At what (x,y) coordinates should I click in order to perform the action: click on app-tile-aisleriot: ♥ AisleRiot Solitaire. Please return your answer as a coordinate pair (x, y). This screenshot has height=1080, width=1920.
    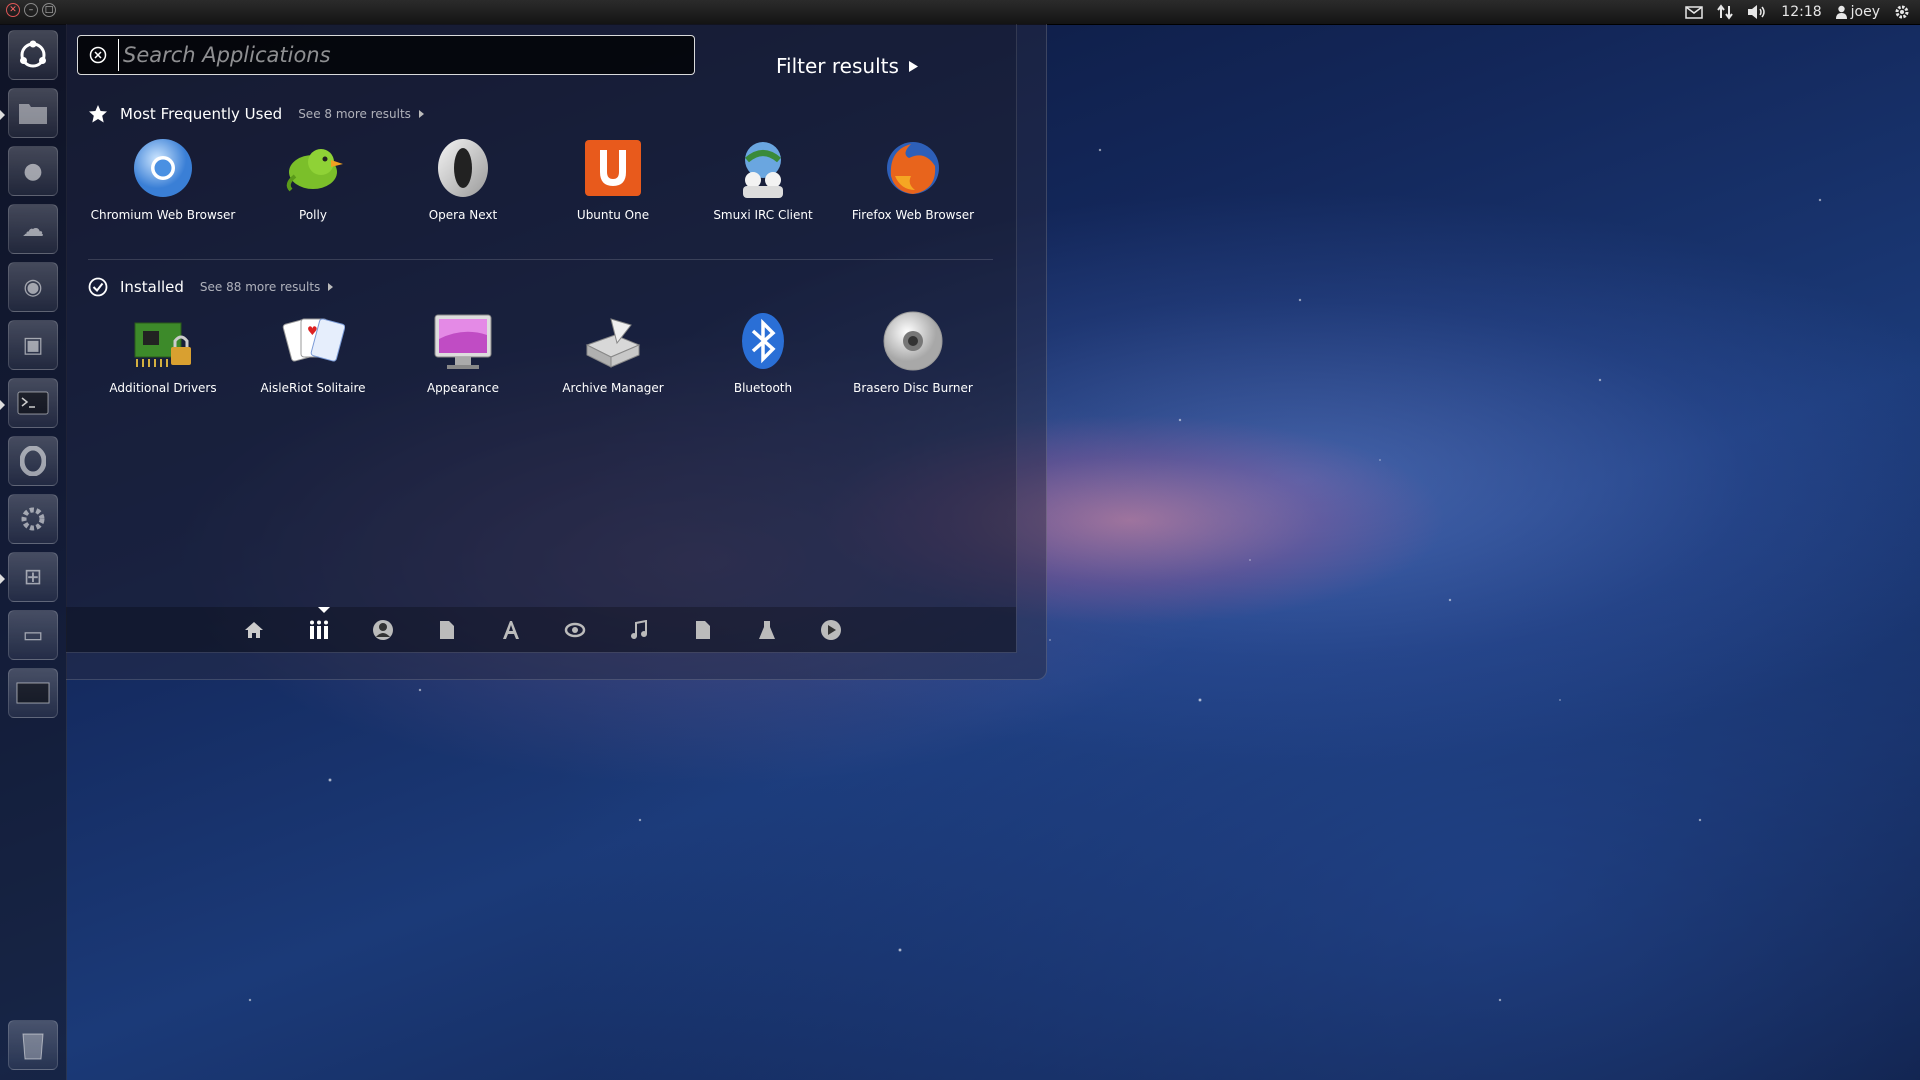
    Looking at the image, I should click on (313, 352).